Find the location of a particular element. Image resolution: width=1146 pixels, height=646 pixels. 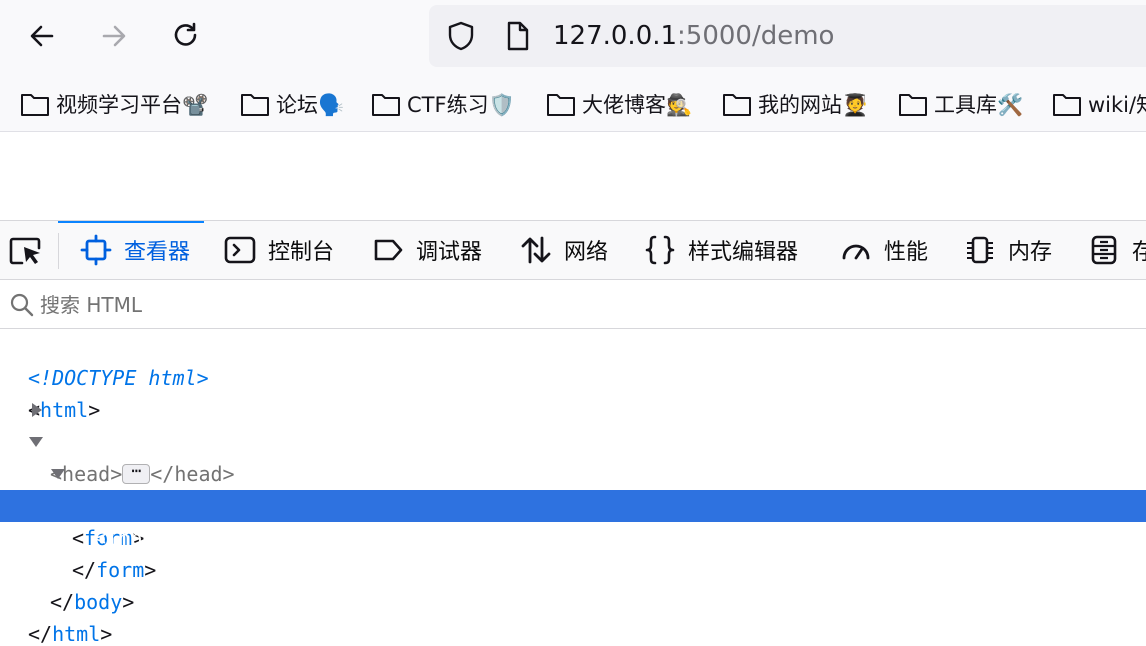

bookmark-label: 我的网站🧑‍🎓 is located at coordinates (813, 105).